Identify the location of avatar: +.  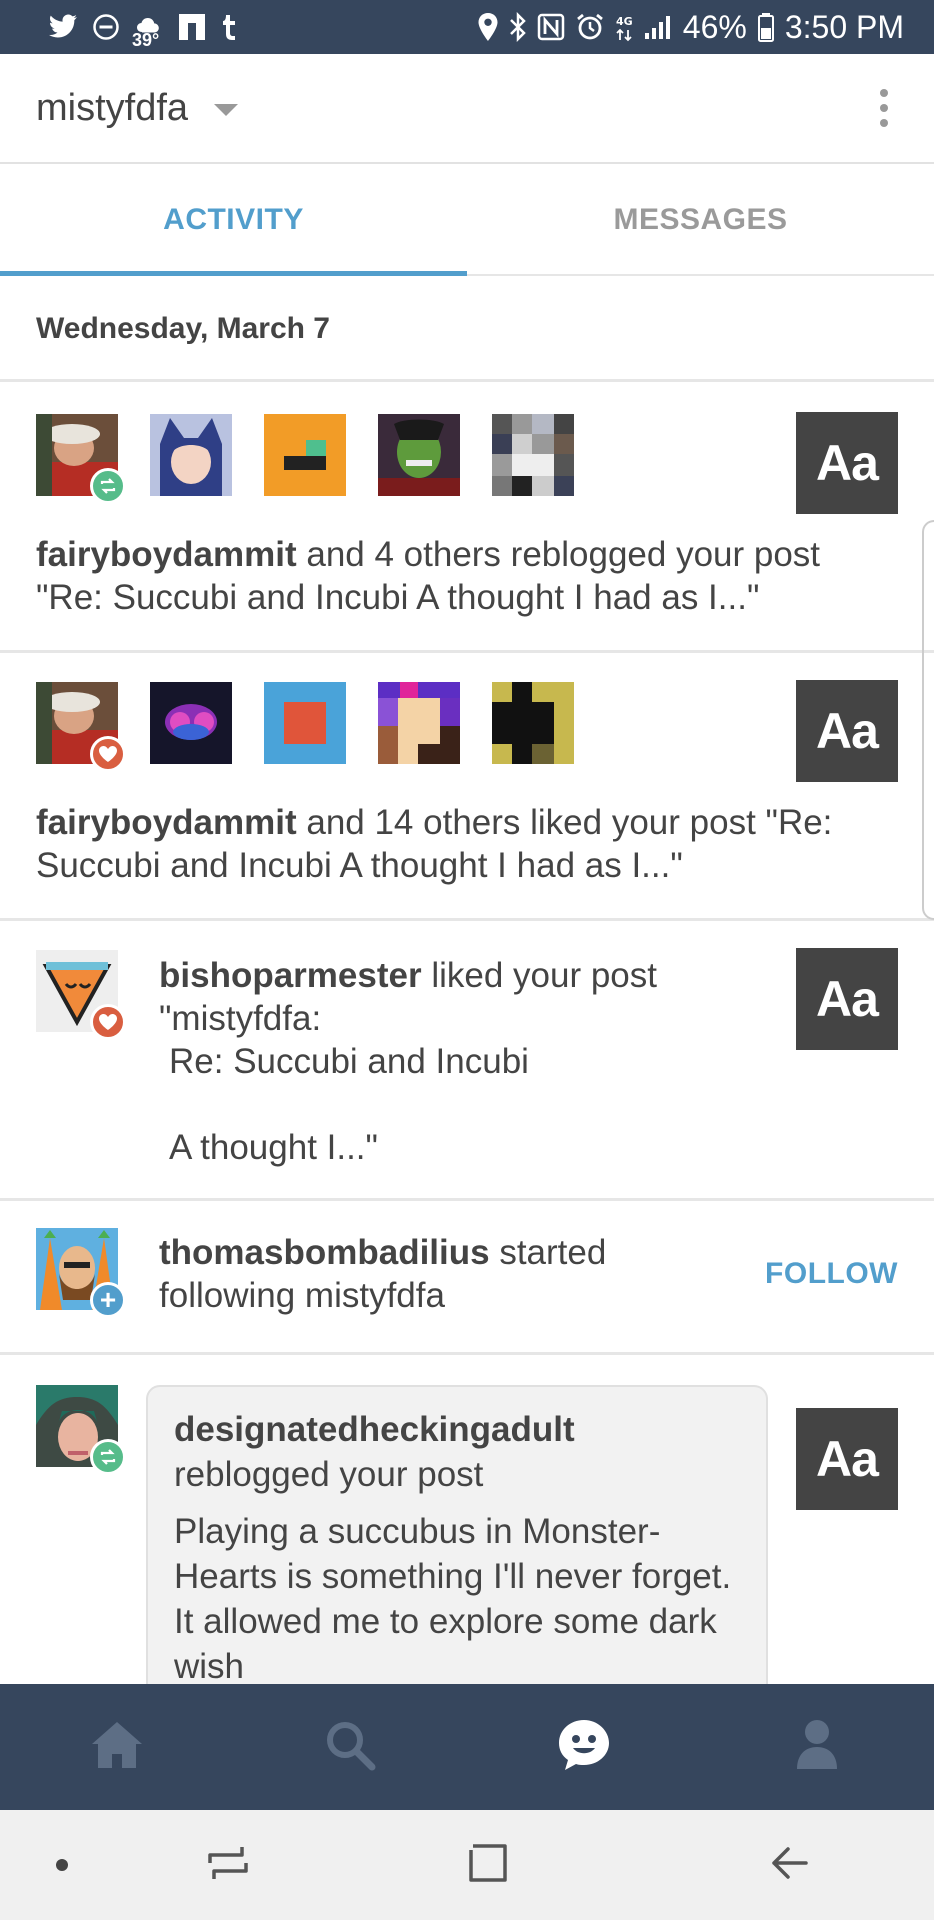
(81, 1273).